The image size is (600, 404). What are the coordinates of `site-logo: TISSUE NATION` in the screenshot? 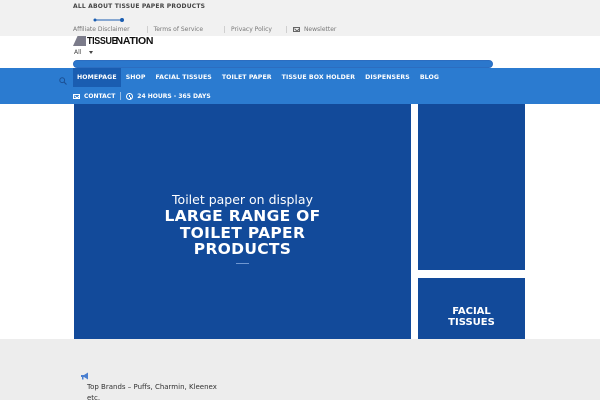 It's located at (113, 41).